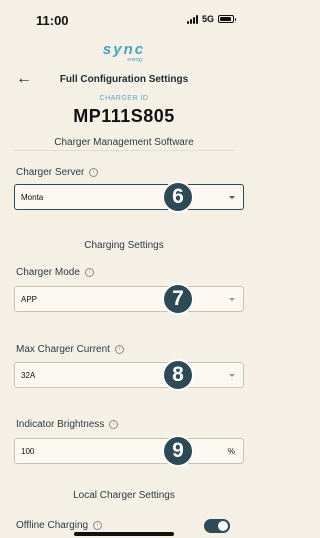 The image size is (320, 538). I want to click on step-badge-8: 8, so click(178, 375).